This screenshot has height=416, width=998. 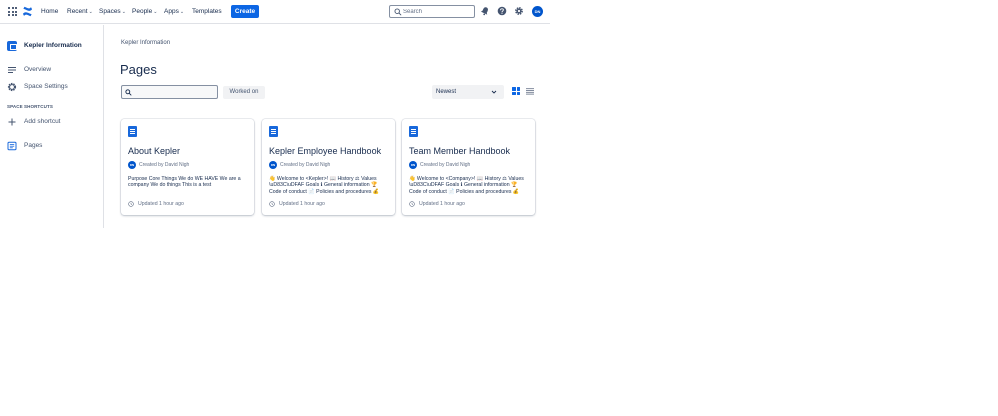 I want to click on nav-recent: Recent⌄, so click(x=80, y=12).